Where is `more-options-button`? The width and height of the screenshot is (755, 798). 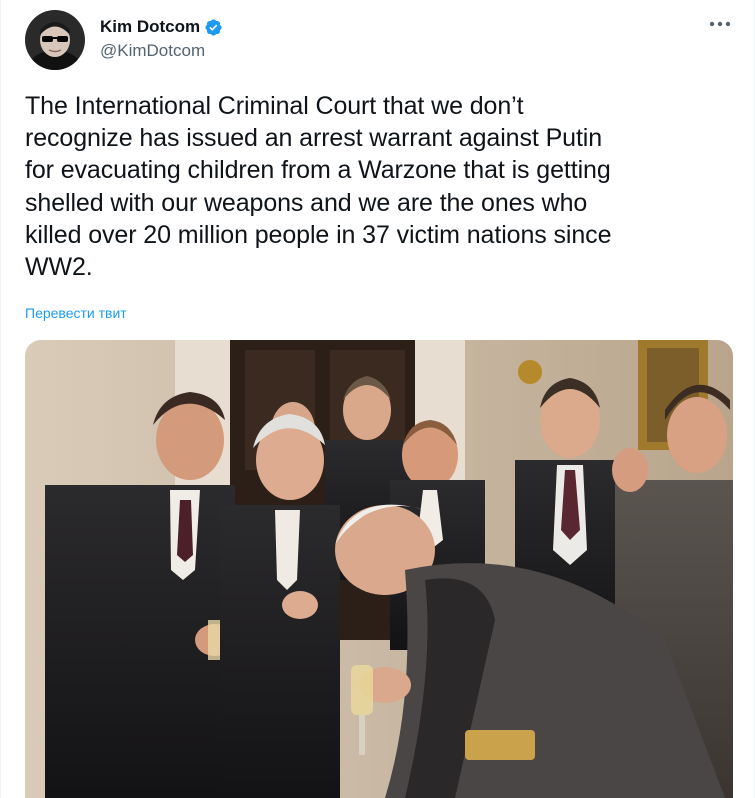
more-options-button is located at coordinates (720, 24).